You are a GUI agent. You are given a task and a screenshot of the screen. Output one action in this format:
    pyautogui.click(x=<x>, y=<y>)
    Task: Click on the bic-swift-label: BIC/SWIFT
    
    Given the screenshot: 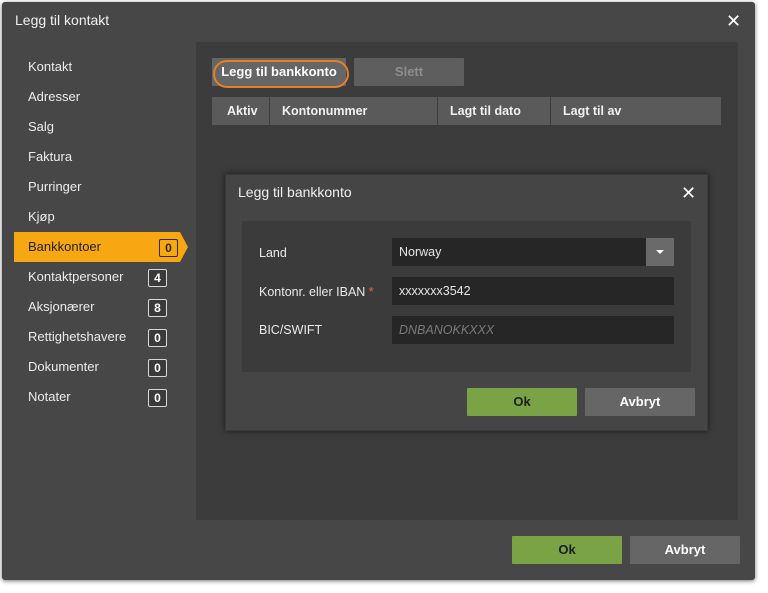 What is the action you would take?
    pyautogui.click(x=291, y=330)
    